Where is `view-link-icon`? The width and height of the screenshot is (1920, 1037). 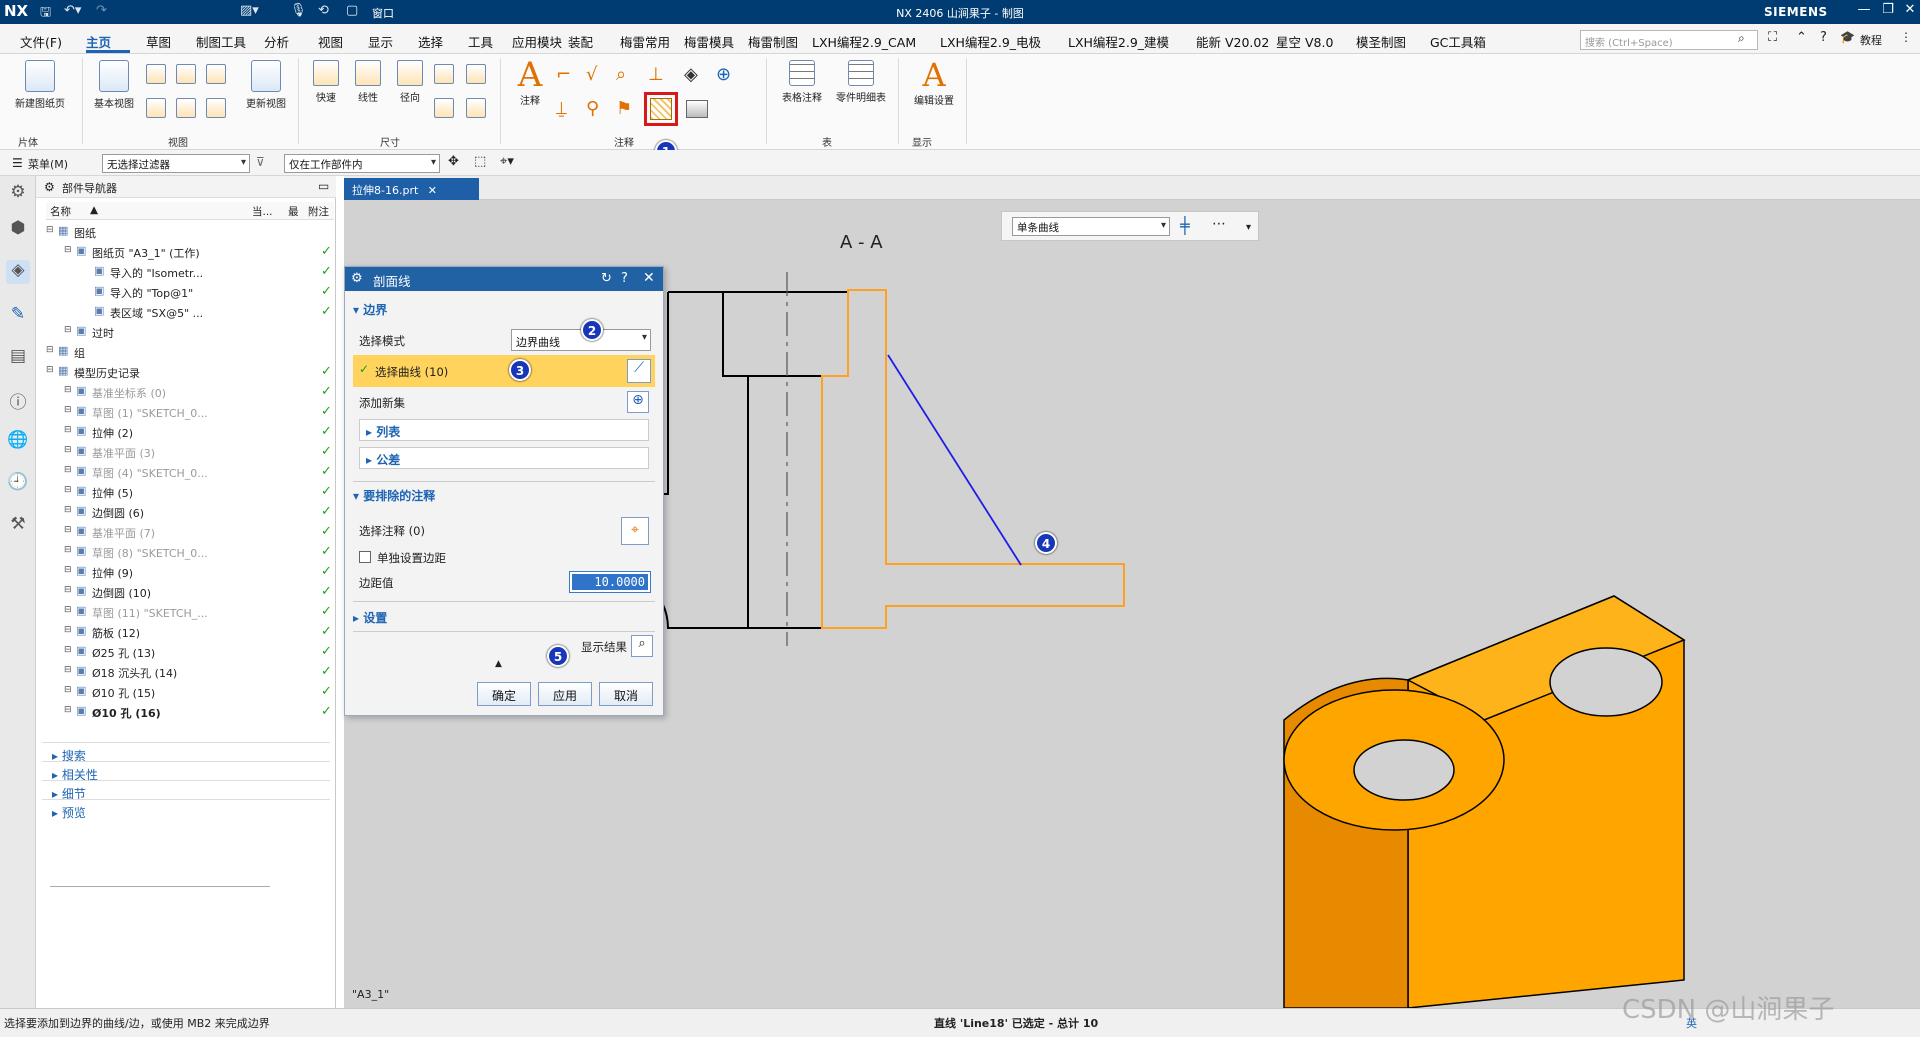
view-link-icon is located at coordinates (186, 108).